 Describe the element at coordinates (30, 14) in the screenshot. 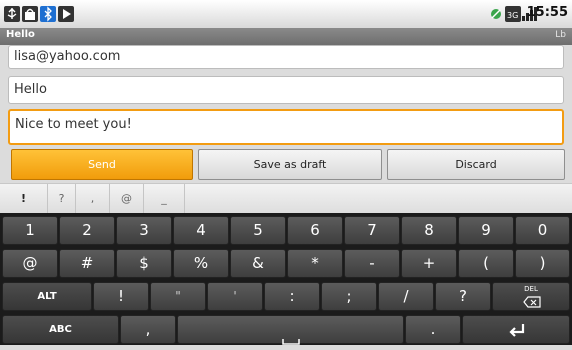

I see `bag-icon` at that location.